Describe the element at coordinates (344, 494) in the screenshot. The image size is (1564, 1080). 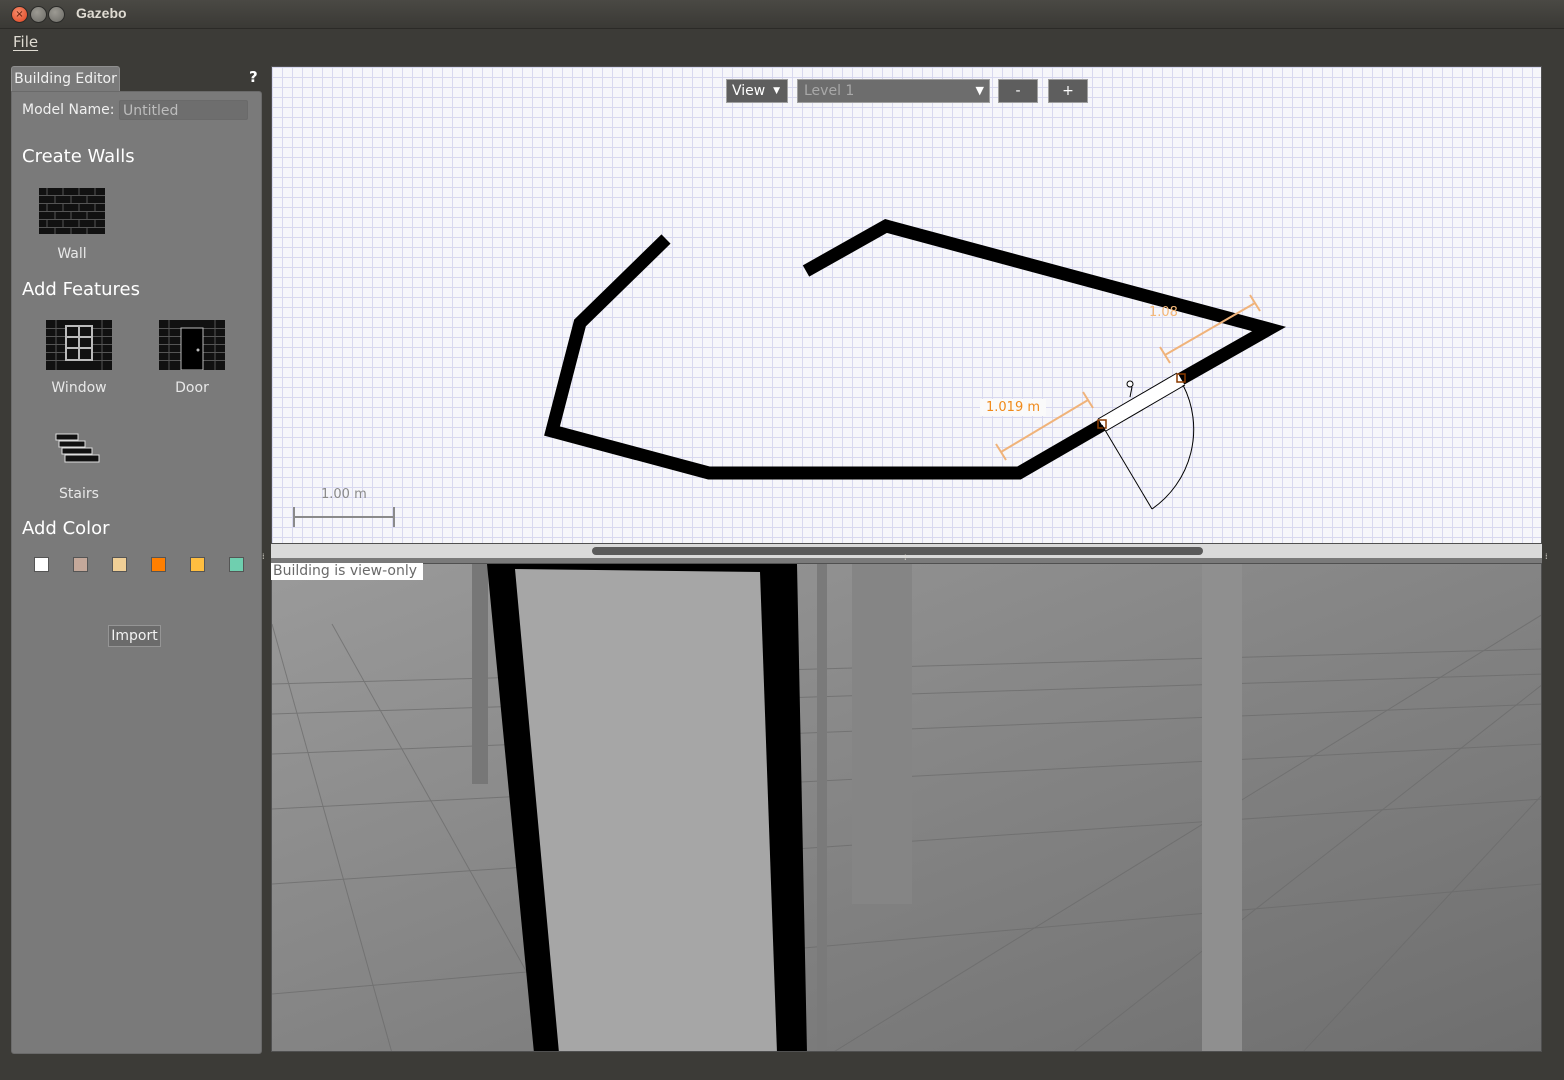
I see `scale-label: 1.00 m` at that location.